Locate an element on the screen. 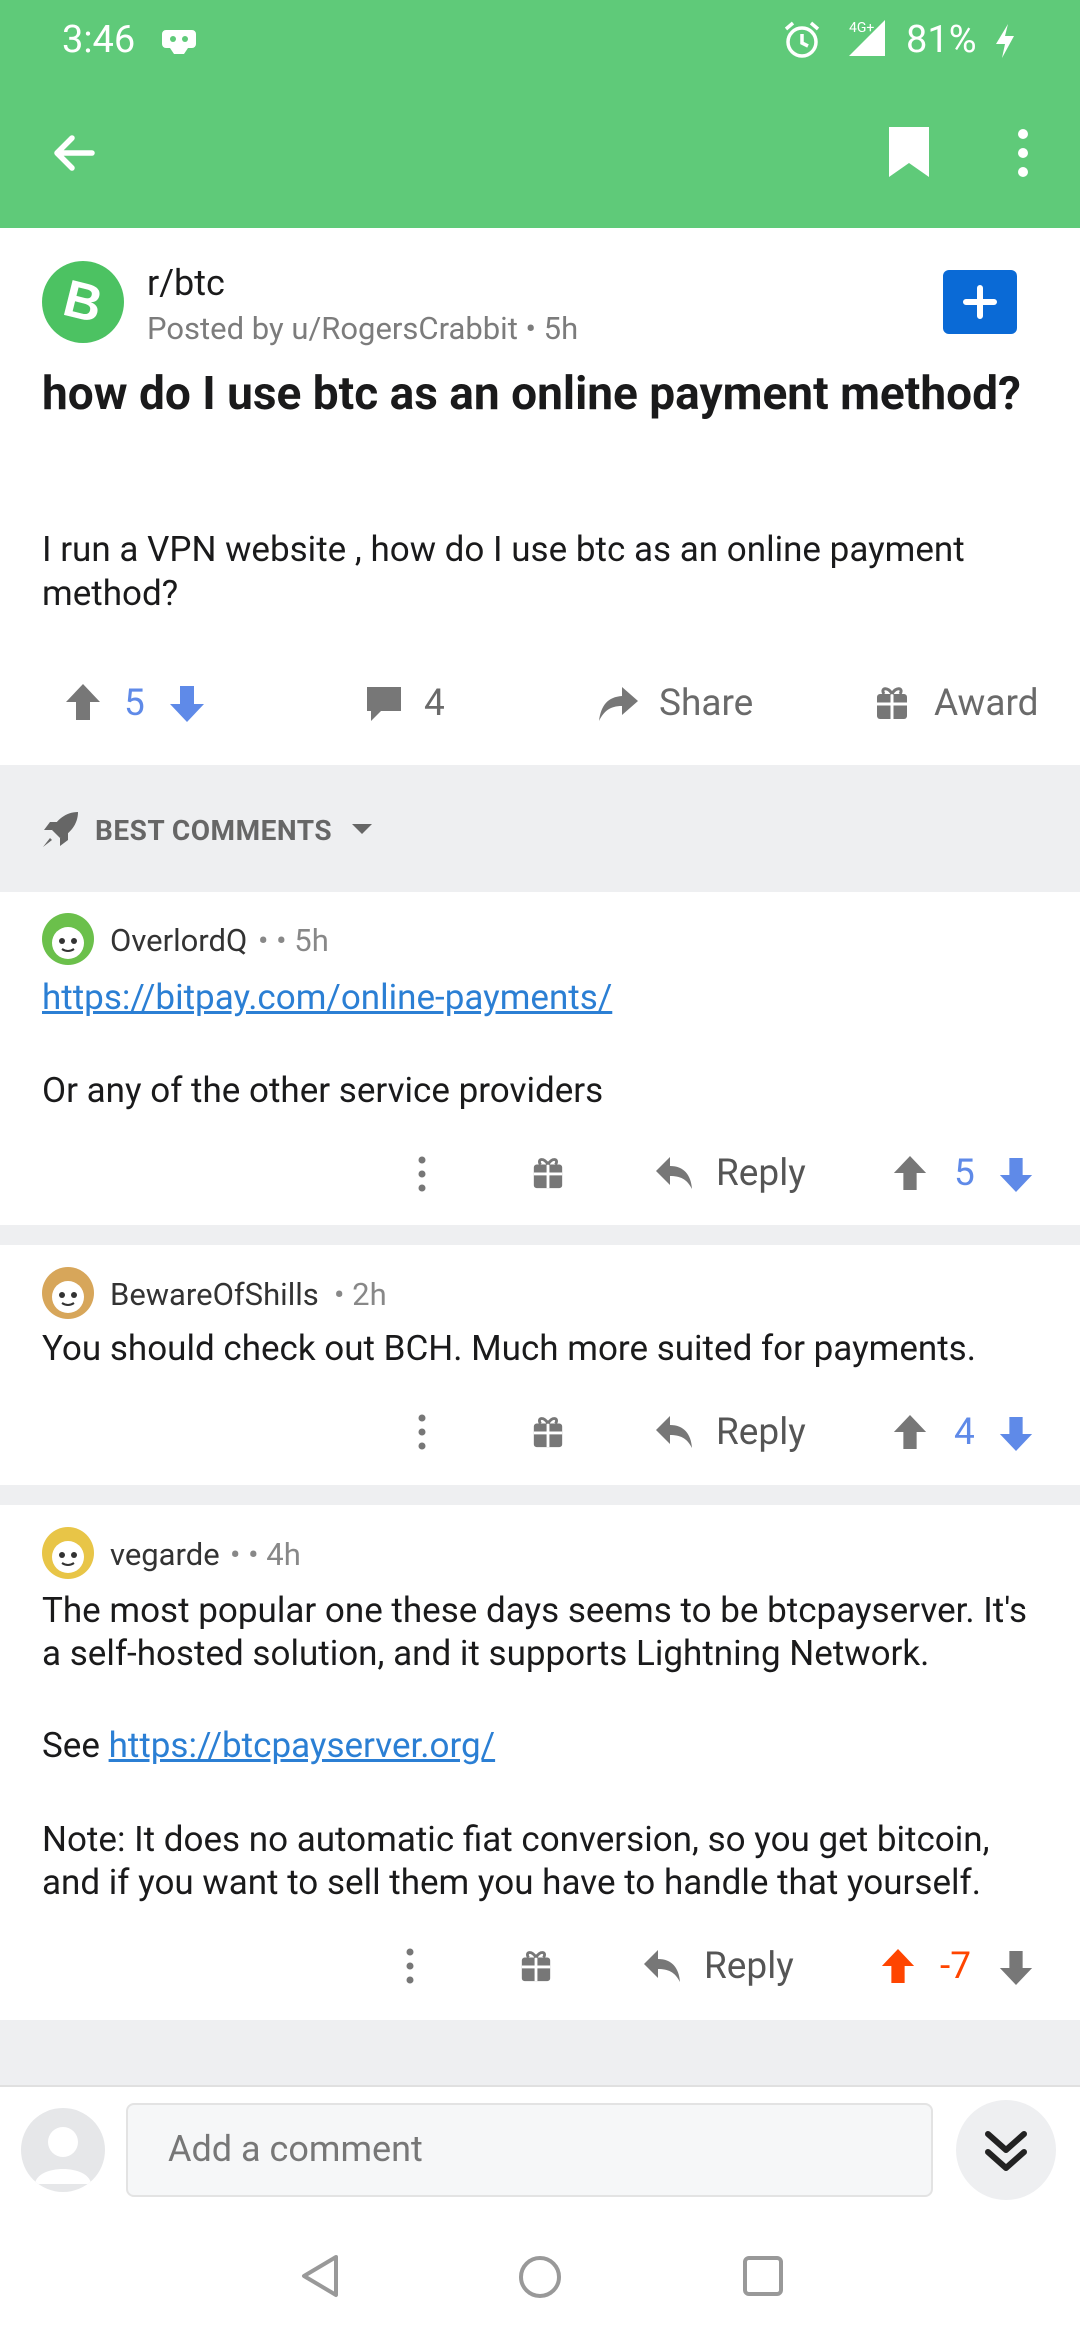  plus-icon is located at coordinates (980, 302).